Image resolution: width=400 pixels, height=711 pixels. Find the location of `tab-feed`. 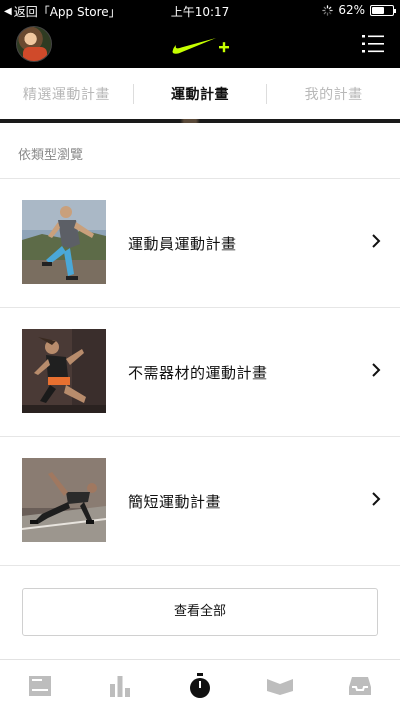

tab-feed is located at coordinates (40, 686).